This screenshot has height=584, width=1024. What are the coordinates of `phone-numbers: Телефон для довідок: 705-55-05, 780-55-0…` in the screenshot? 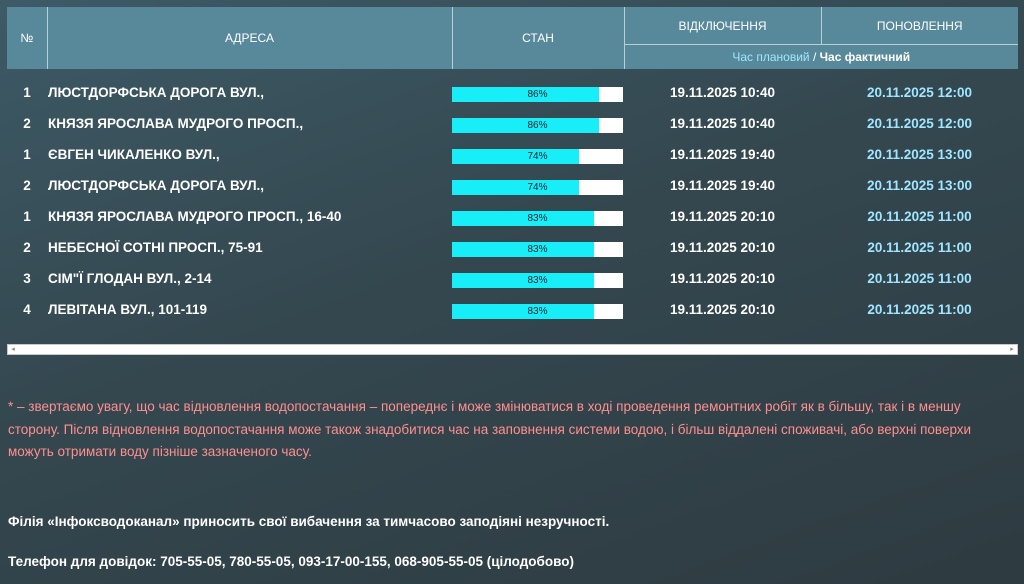 It's located at (291, 561).